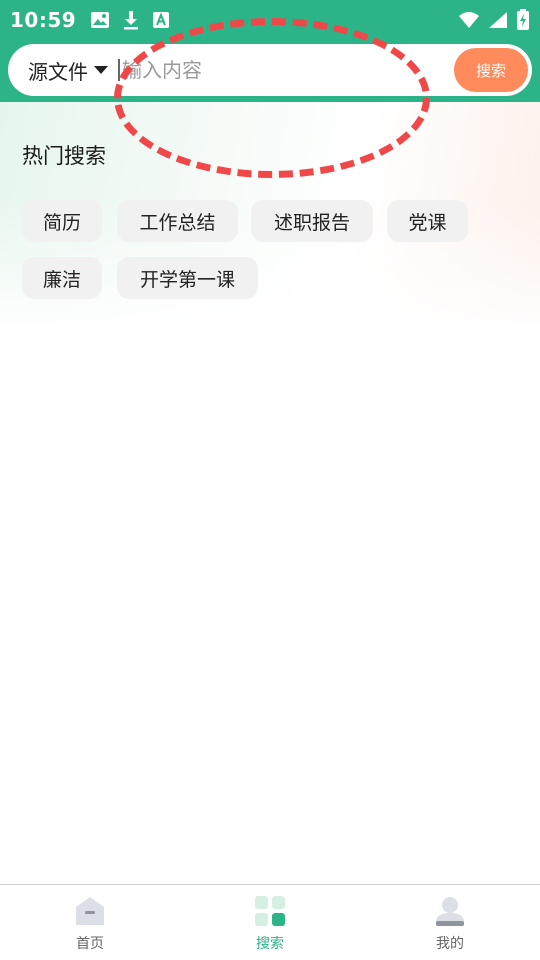  What do you see at coordinates (119, 70) in the screenshot?
I see `text-cursor` at bounding box center [119, 70].